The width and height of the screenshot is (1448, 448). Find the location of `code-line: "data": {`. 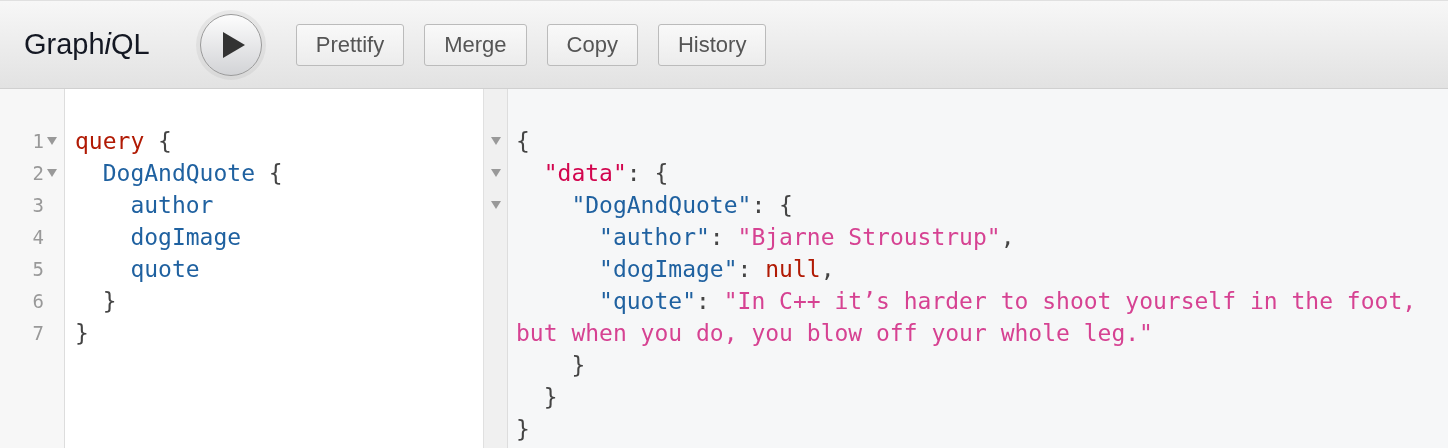

code-line: "data": { is located at coordinates (606, 173).